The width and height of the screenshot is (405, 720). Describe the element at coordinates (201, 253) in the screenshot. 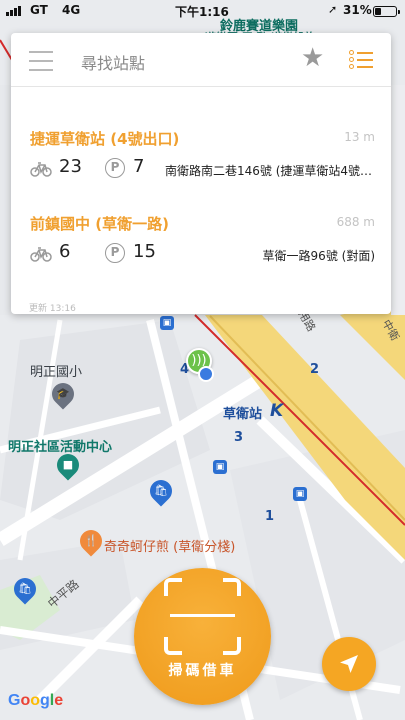

I see `station-list-item: 前鎮國中 (草衛一路) 688 m 6 P 15 草衛一路96號 (對面)` at that location.